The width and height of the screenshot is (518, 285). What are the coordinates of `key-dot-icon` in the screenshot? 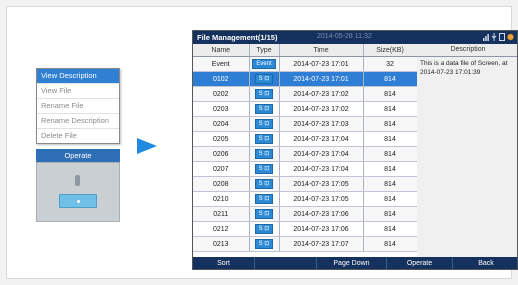 It's located at (78, 201).